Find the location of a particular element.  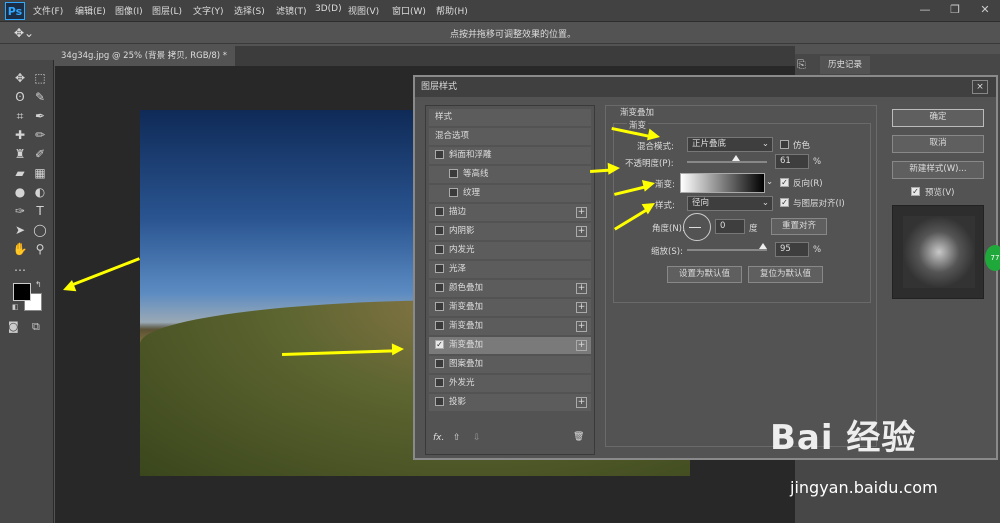

style-list-item: 内阴影 + is located at coordinates (510, 231).